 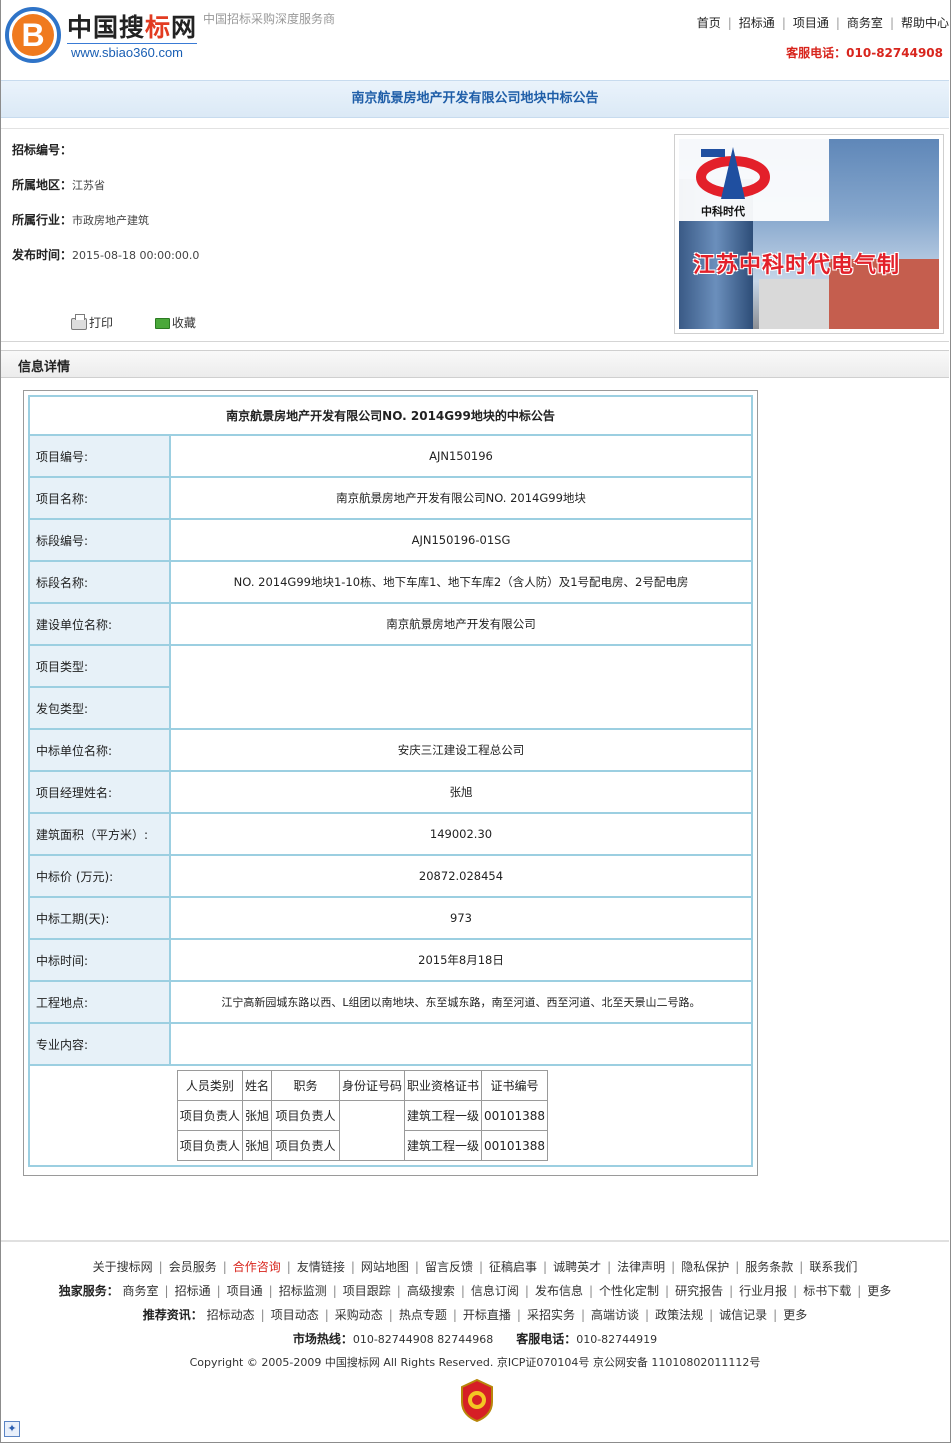 What do you see at coordinates (461, 792) in the screenshot?
I see `row-value: 张旭` at bounding box center [461, 792].